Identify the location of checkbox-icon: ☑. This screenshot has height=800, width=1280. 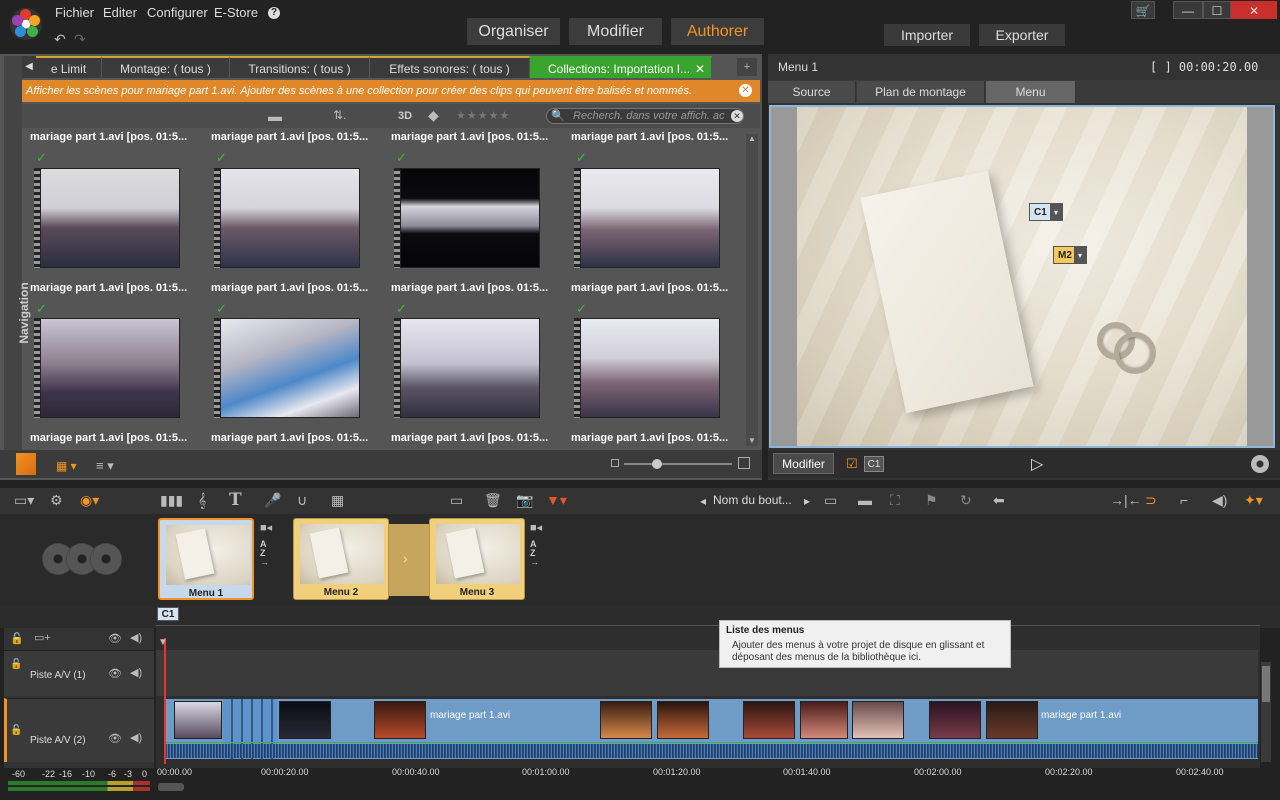
(852, 464).